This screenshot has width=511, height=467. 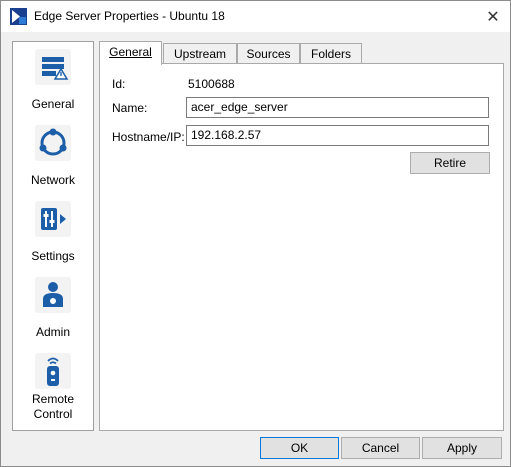 I want to click on tab-label: Sources, so click(x=268, y=54).